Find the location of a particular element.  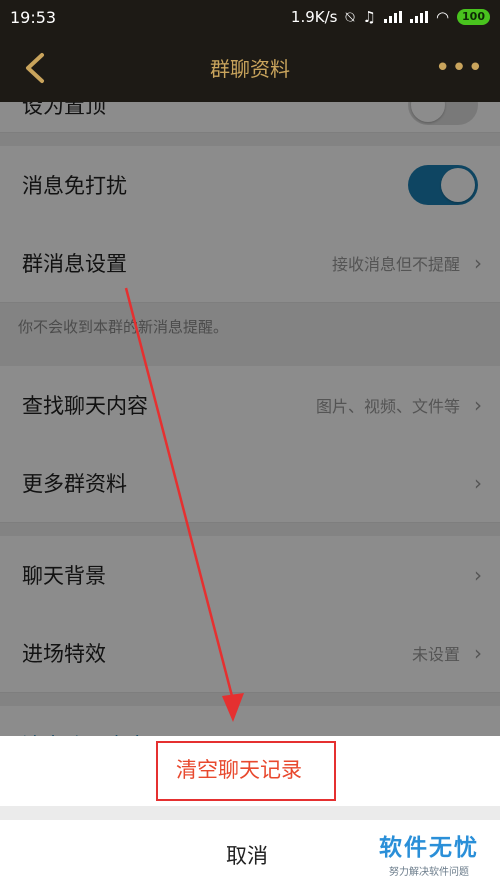

watermark-title: 软件无忧 is located at coordinates (429, 848).